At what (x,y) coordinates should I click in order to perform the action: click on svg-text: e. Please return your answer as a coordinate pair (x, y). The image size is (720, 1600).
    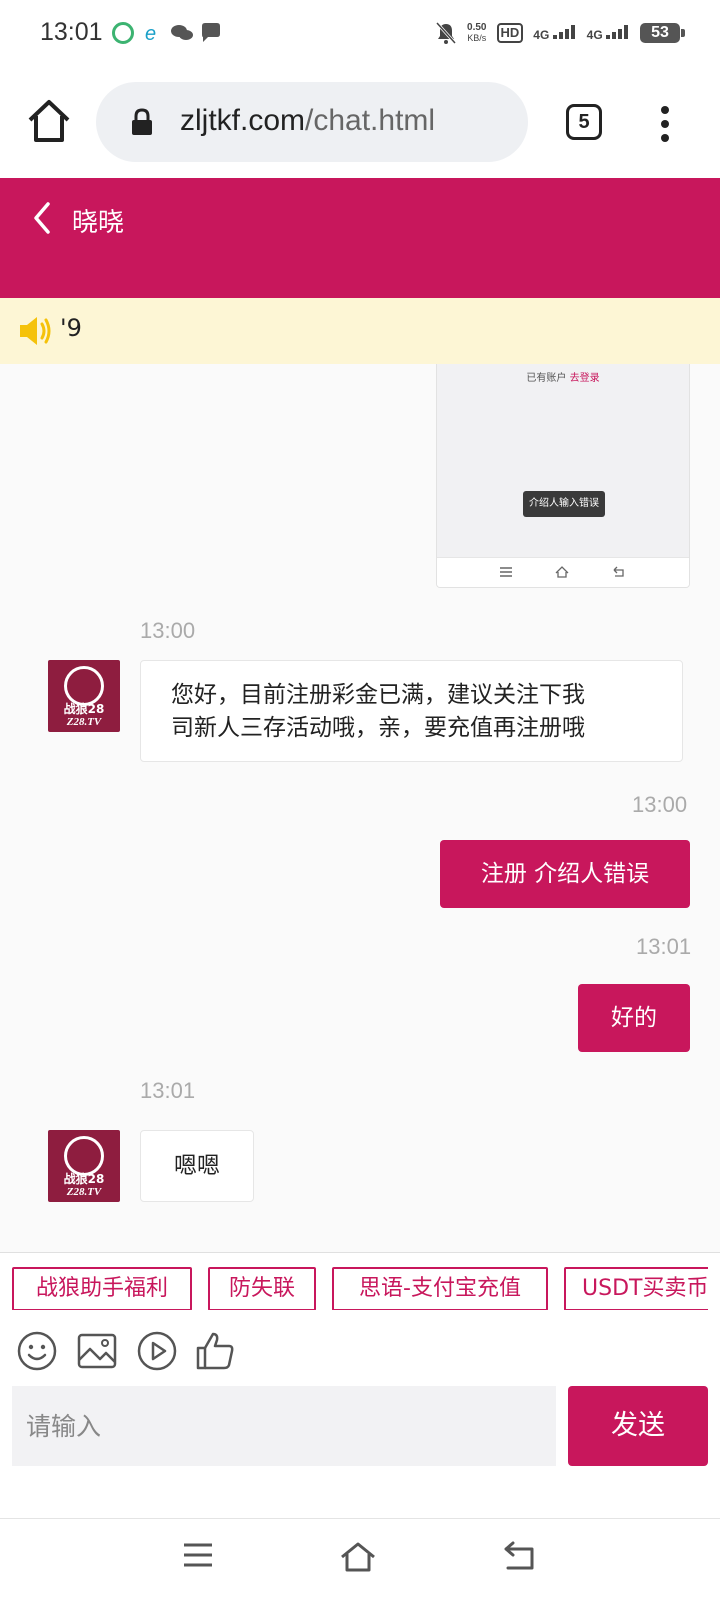
    Looking at the image, I should click on (150, 33).